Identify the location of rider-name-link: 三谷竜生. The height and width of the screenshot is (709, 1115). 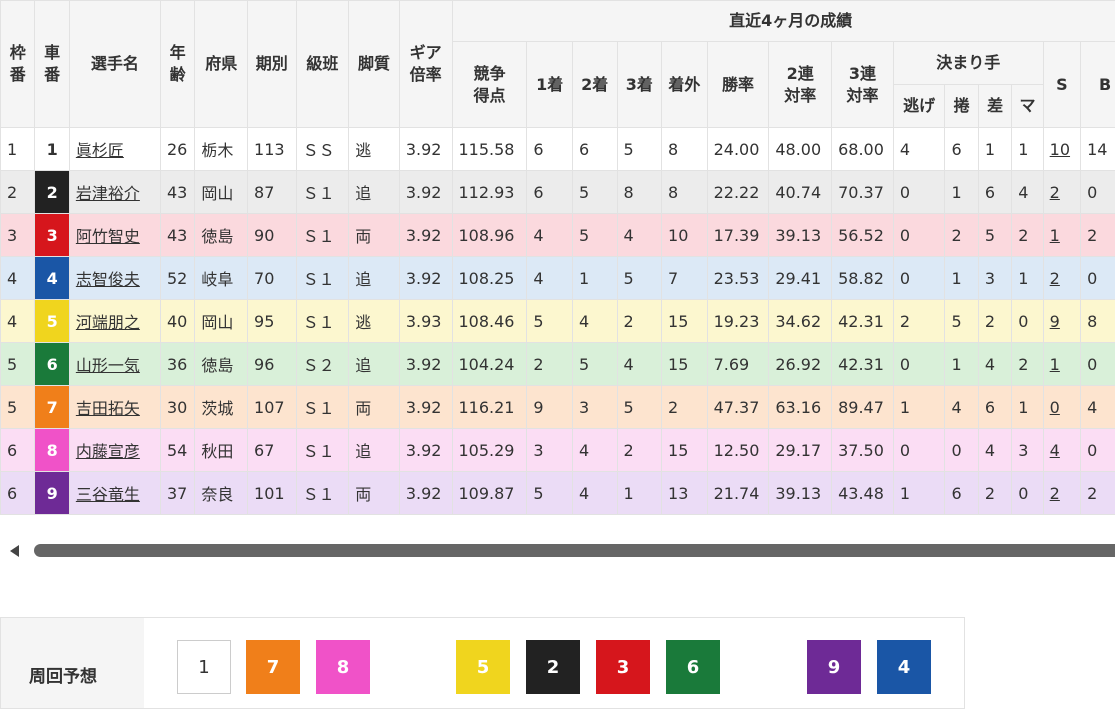
(108, 494).